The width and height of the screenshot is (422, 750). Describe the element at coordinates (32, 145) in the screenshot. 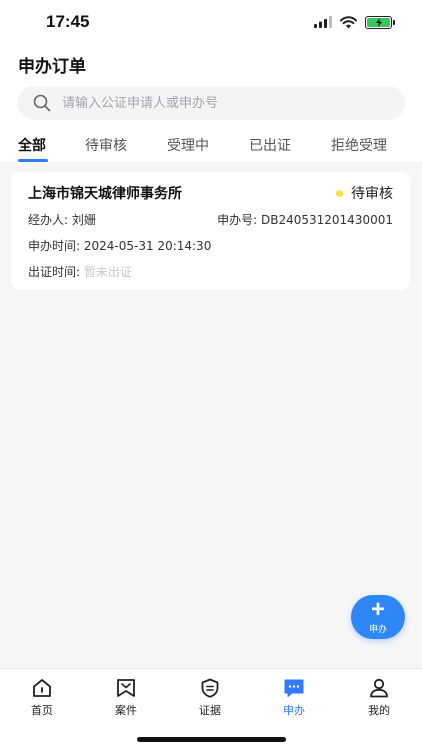

I see `tab-all: 全部` at that location.